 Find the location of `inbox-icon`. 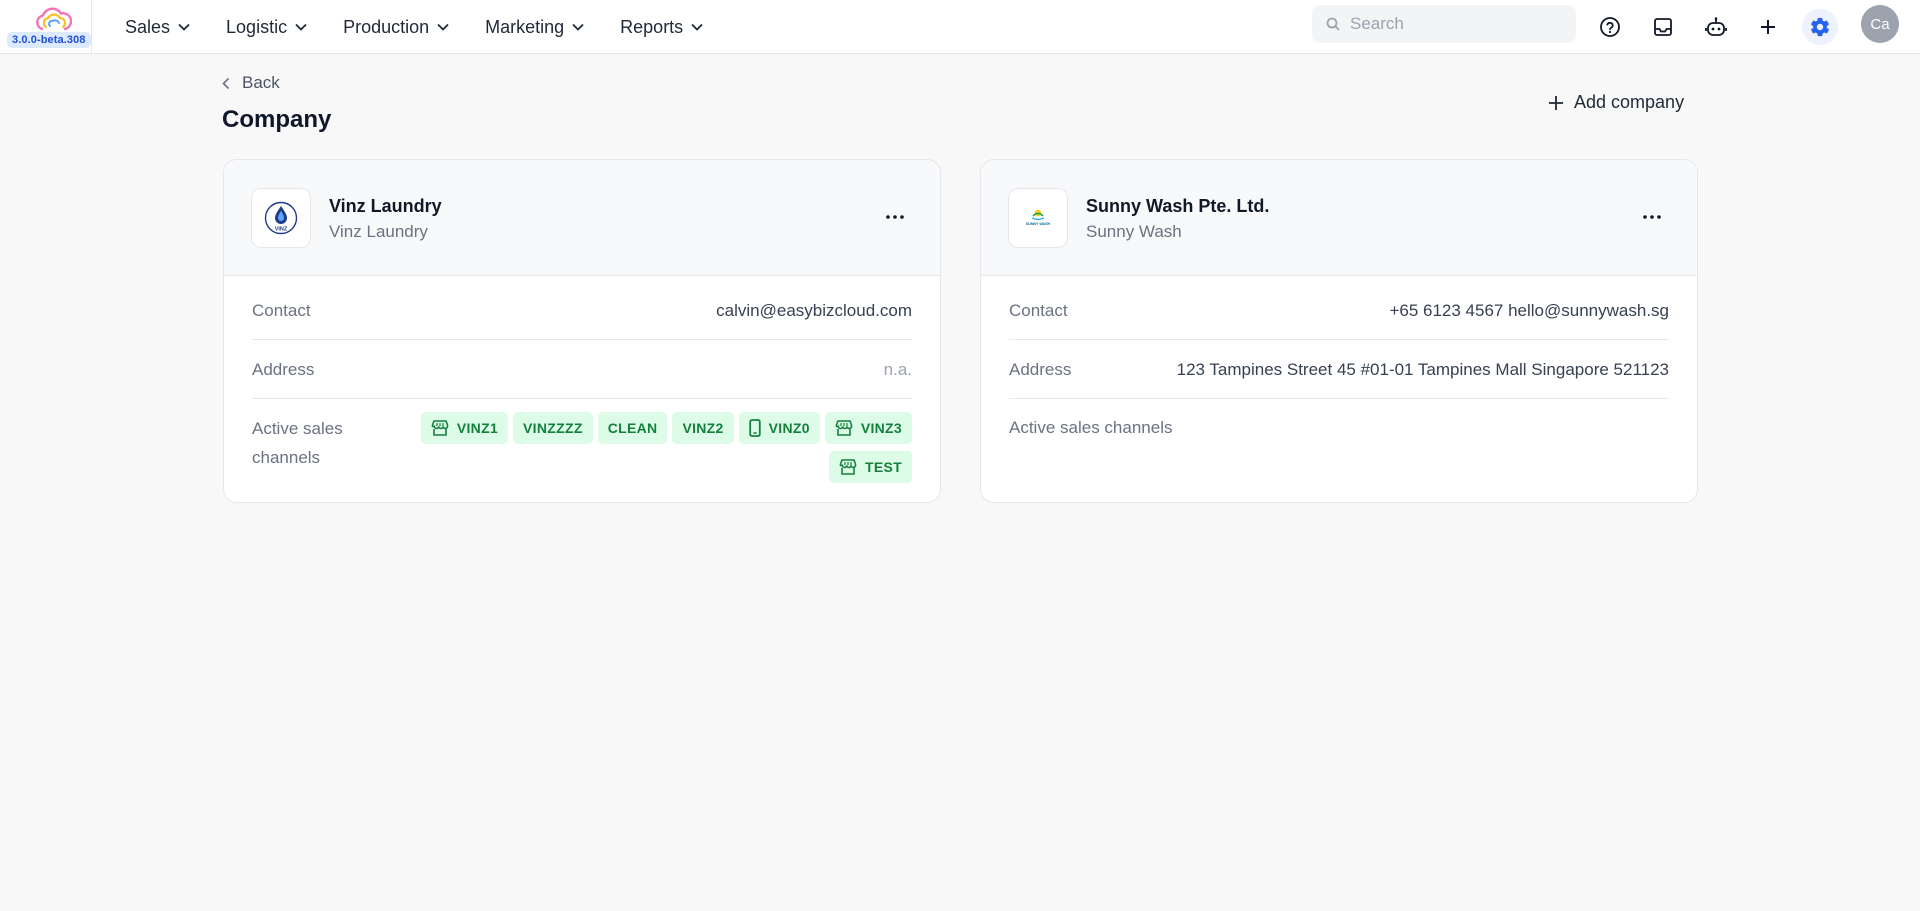

inbox-icon is located at coordinates (1663, 27).